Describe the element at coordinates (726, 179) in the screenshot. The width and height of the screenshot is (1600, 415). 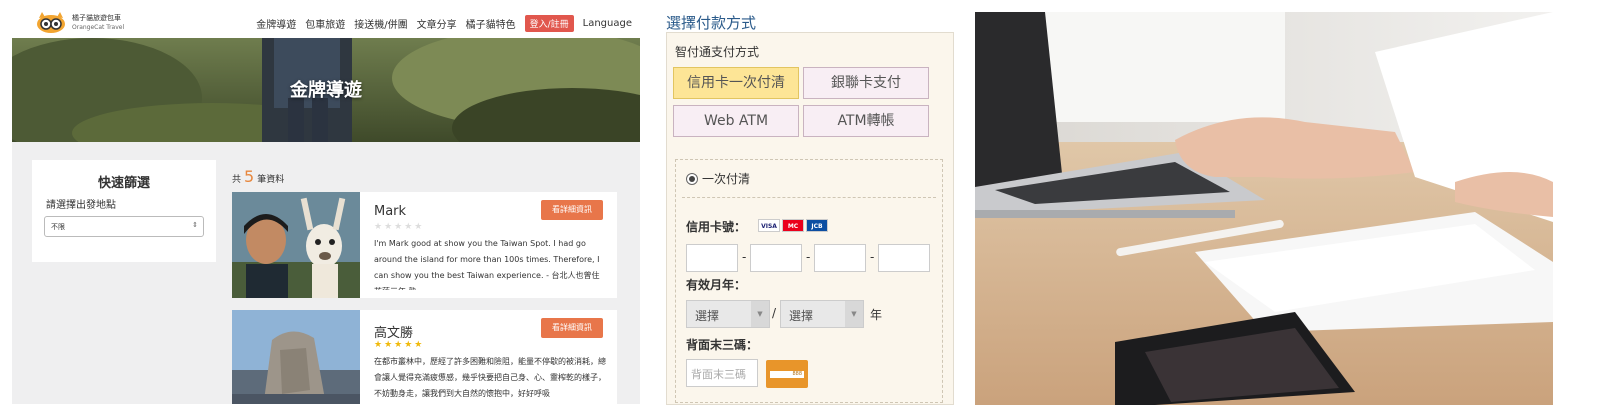
I see `one-time-payment-label: 一次付清` at that location.